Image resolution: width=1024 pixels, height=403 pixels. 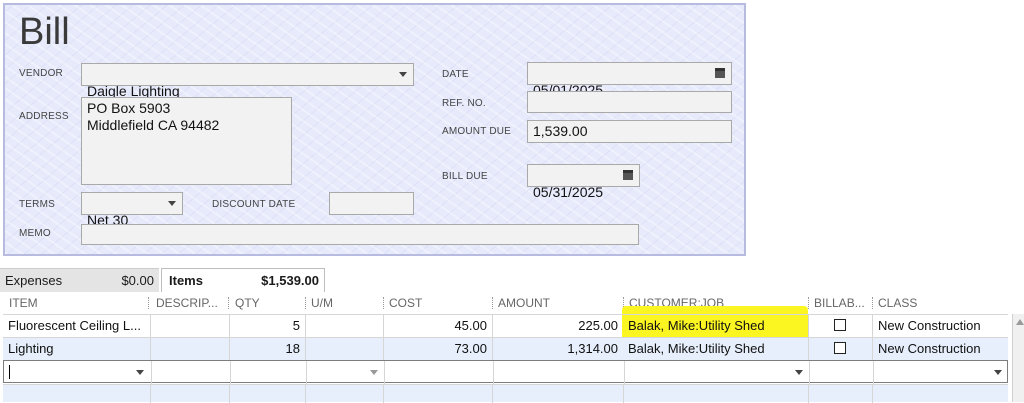 What do you see at coordinates (940, 394) in the screenshot?
I see `cell-class` at bounding box center [940, 394].